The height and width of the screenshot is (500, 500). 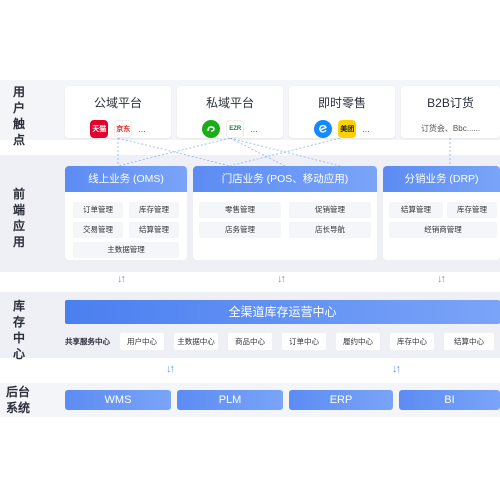 What do you see at coordinates (18, 330) in the screenshot?
I see `section-label-inventory: 库存中心` at bounding box center [18, 330].